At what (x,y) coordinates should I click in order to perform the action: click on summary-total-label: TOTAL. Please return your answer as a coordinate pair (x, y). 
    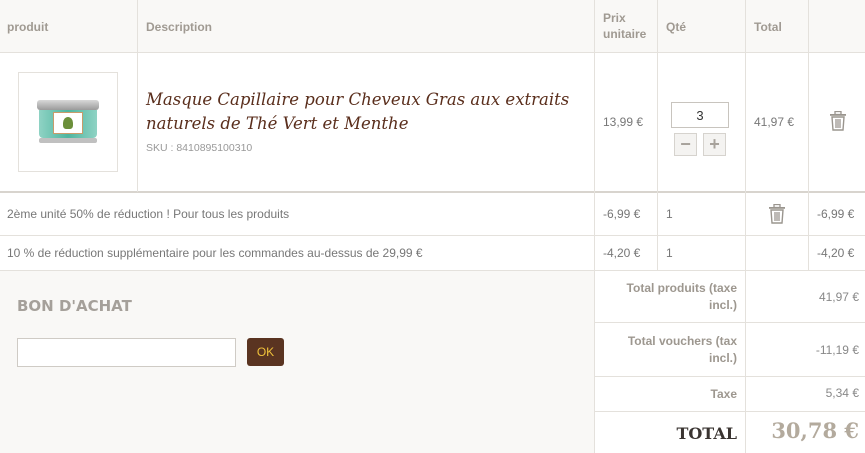
    Looking at the image, I should click on (706, 433).